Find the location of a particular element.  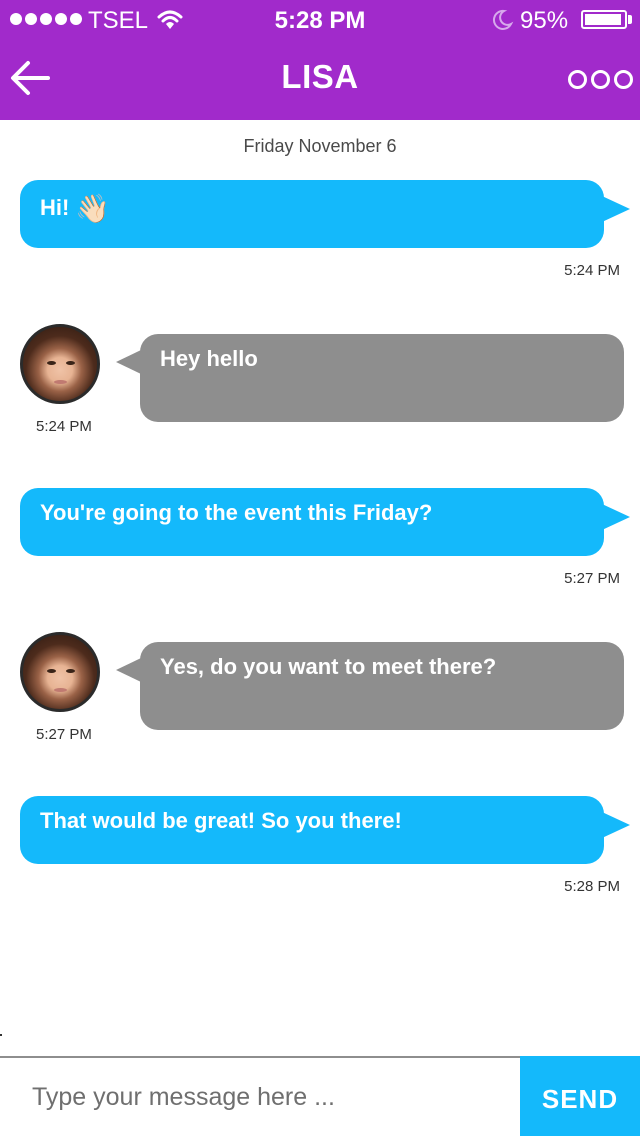

status-bar: TSEL 5:28 PM 95% is located at coordinates (320, 20).